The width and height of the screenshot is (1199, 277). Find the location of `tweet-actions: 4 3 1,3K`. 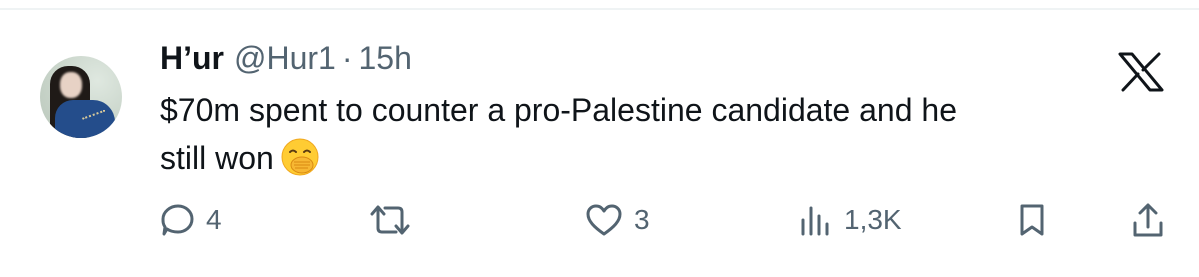

tweet-actions: 4 3 1,3K is located at coordinates (665, 220).